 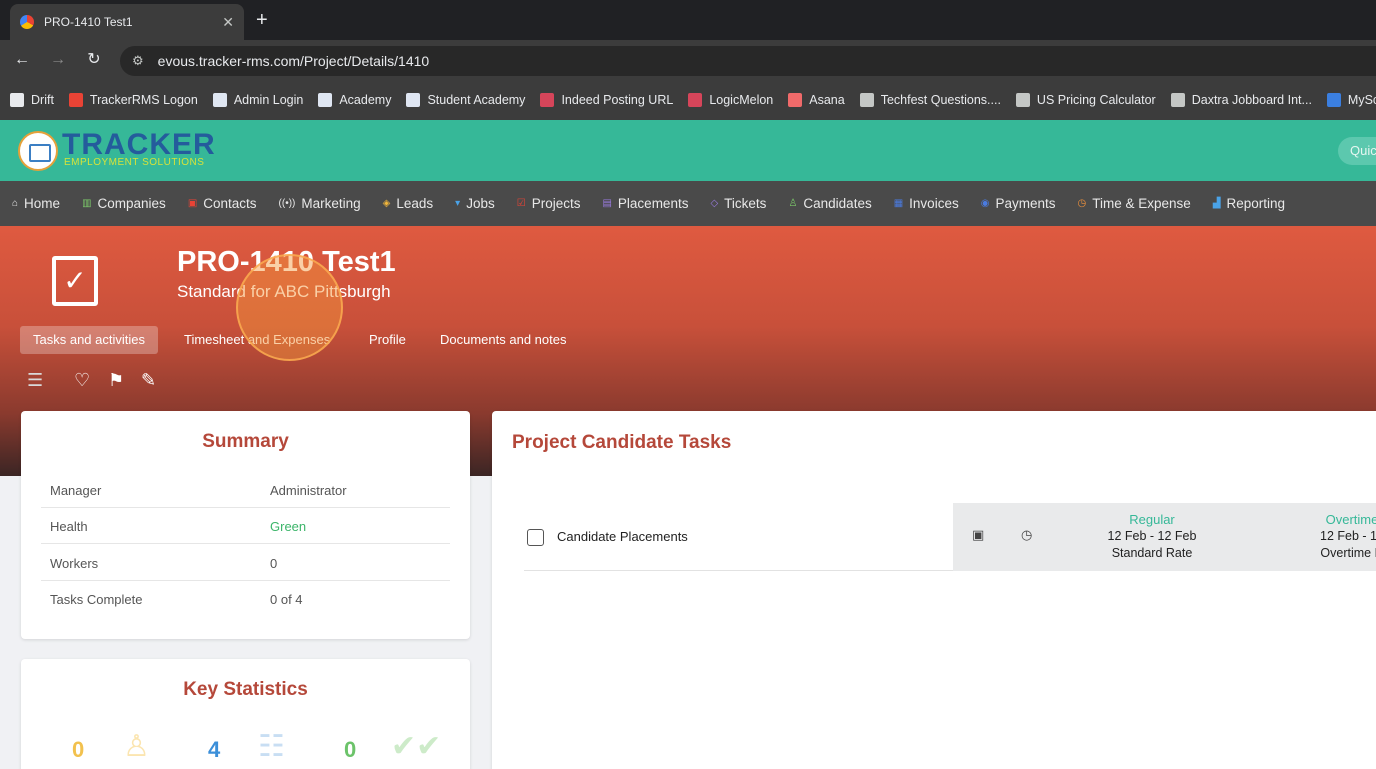 What do you see at coordinates (1082, 203) in the screenshot?
I see `nav-icon: ◷` at bounding box center [1082, 203].